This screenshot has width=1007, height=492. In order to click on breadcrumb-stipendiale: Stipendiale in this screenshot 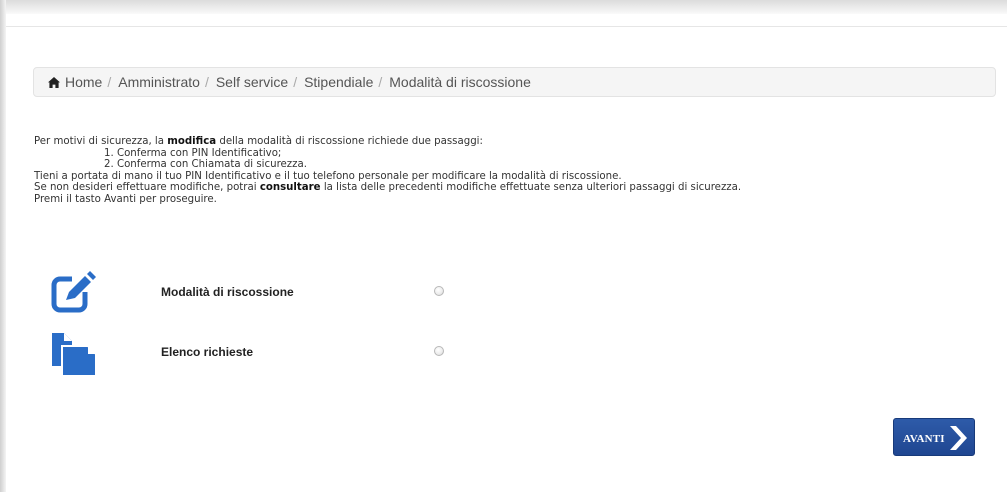, I will do `click(338, 82)`.